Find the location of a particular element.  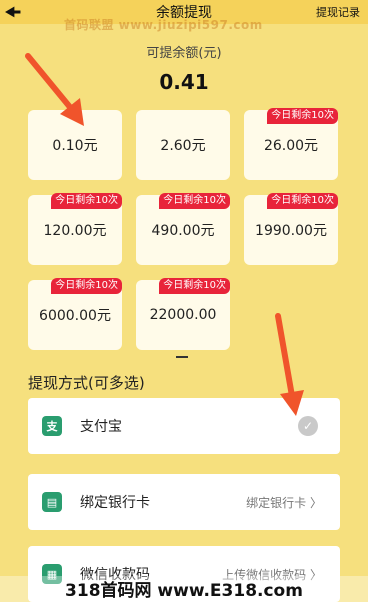

amount-option: 今日剩余10次 120.00元 is located at coordinates (75, 229).